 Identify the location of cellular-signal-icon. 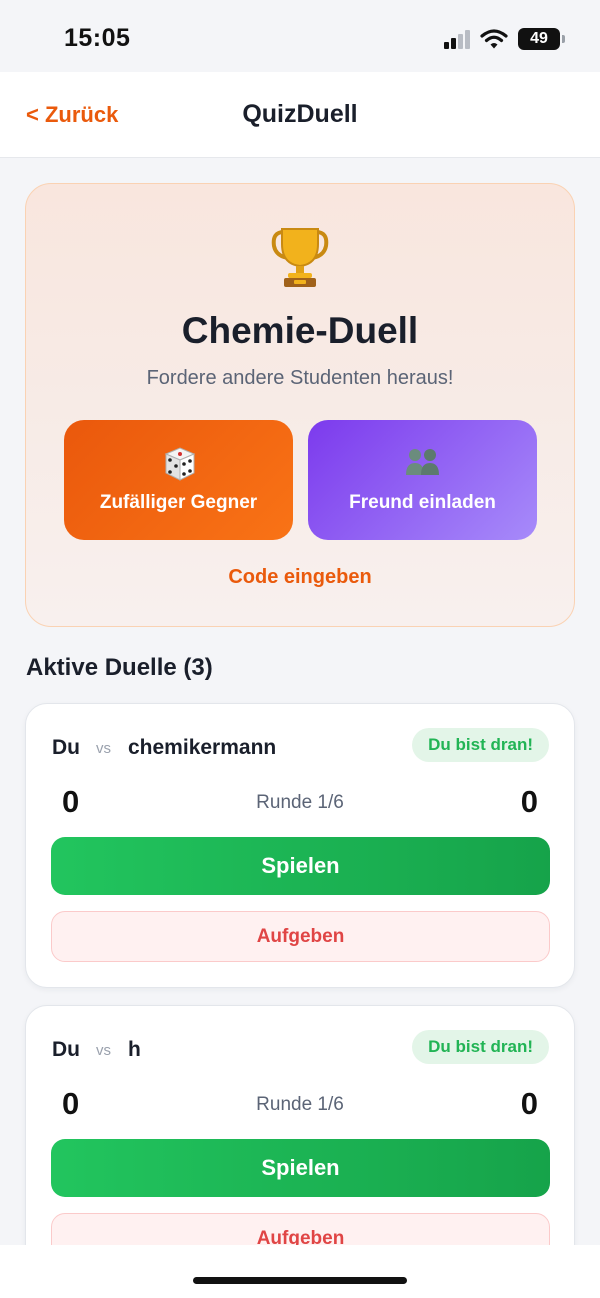
(457, 39).